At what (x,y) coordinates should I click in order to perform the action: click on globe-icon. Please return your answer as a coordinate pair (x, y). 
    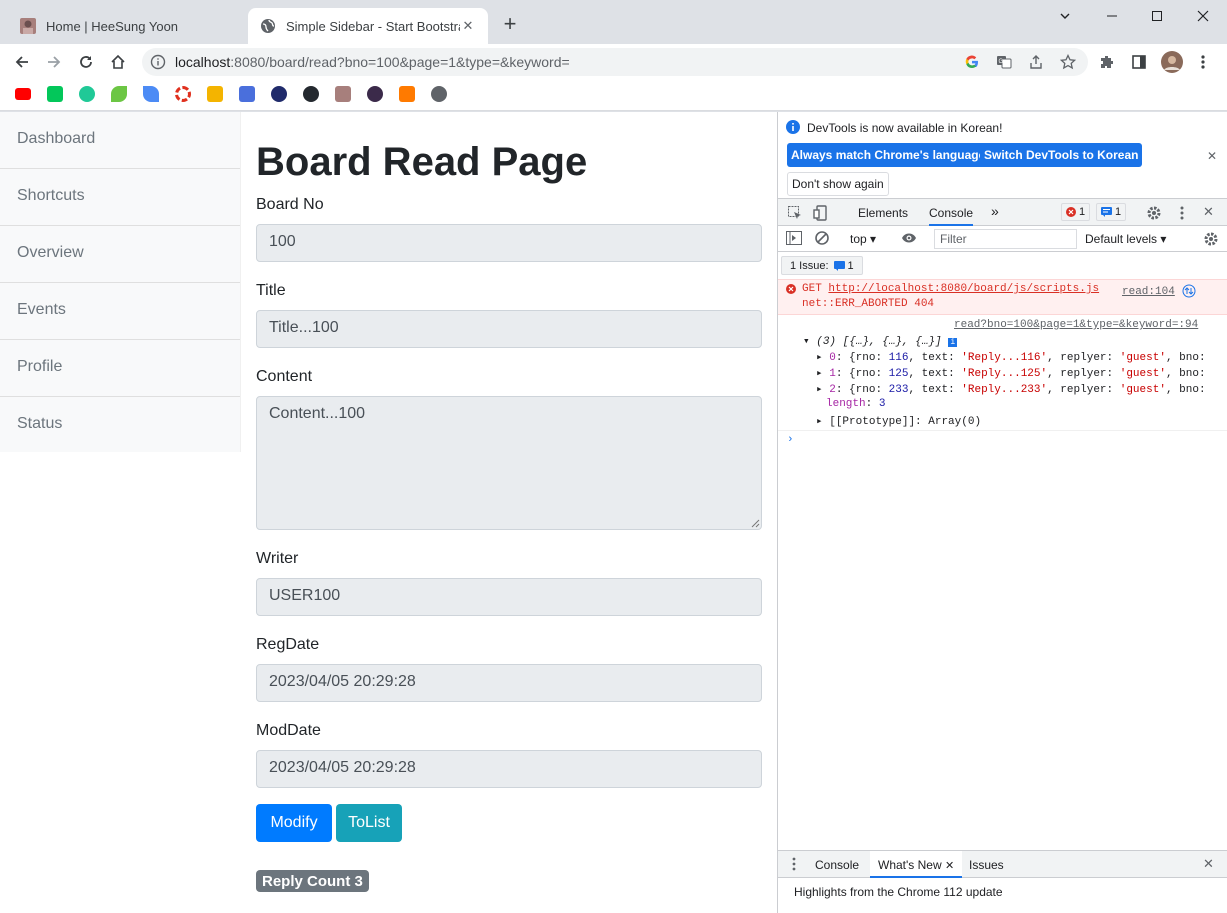
    Looking at the image, I should click on (439, 94).